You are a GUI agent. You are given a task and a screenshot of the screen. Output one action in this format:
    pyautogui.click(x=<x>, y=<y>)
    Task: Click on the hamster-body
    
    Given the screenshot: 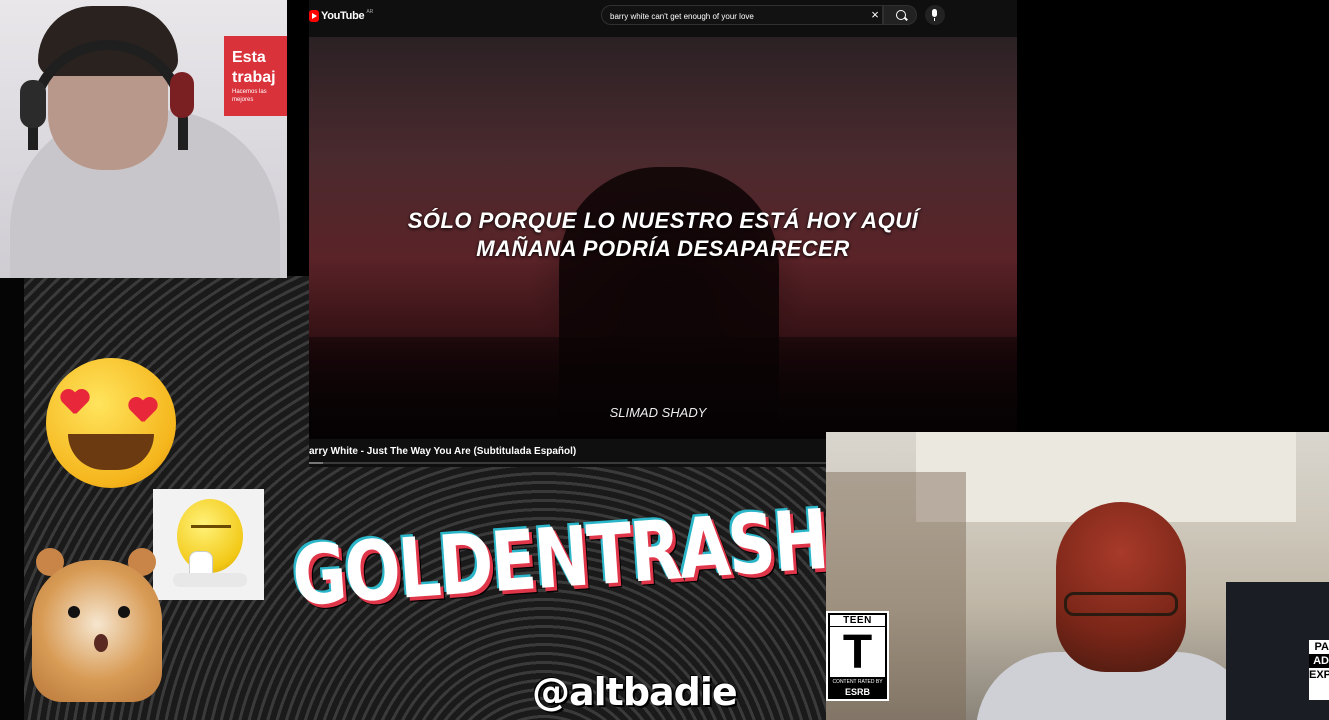 What is the action you would take?
    pyautogui.click(x=97, y=631)
    